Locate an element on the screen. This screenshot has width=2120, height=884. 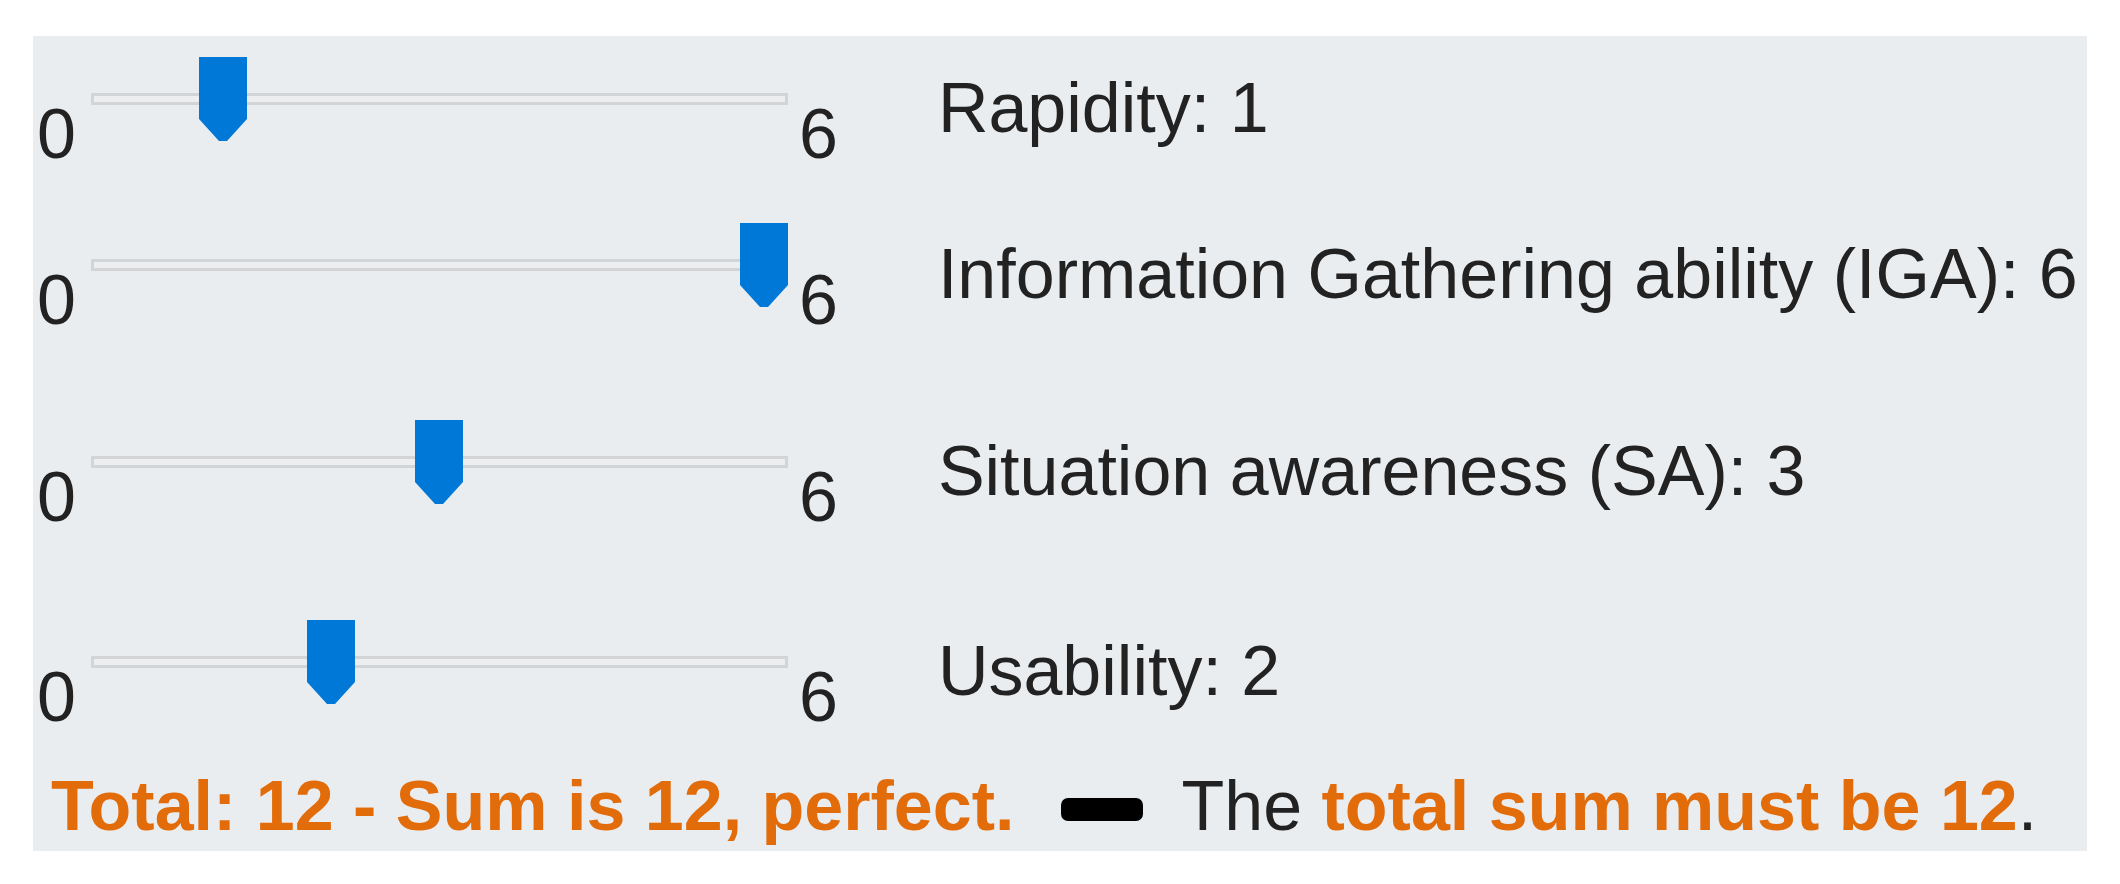
total-status: Total: 12 - Sum is 12, perfect. is located at coordinates (533, 806).